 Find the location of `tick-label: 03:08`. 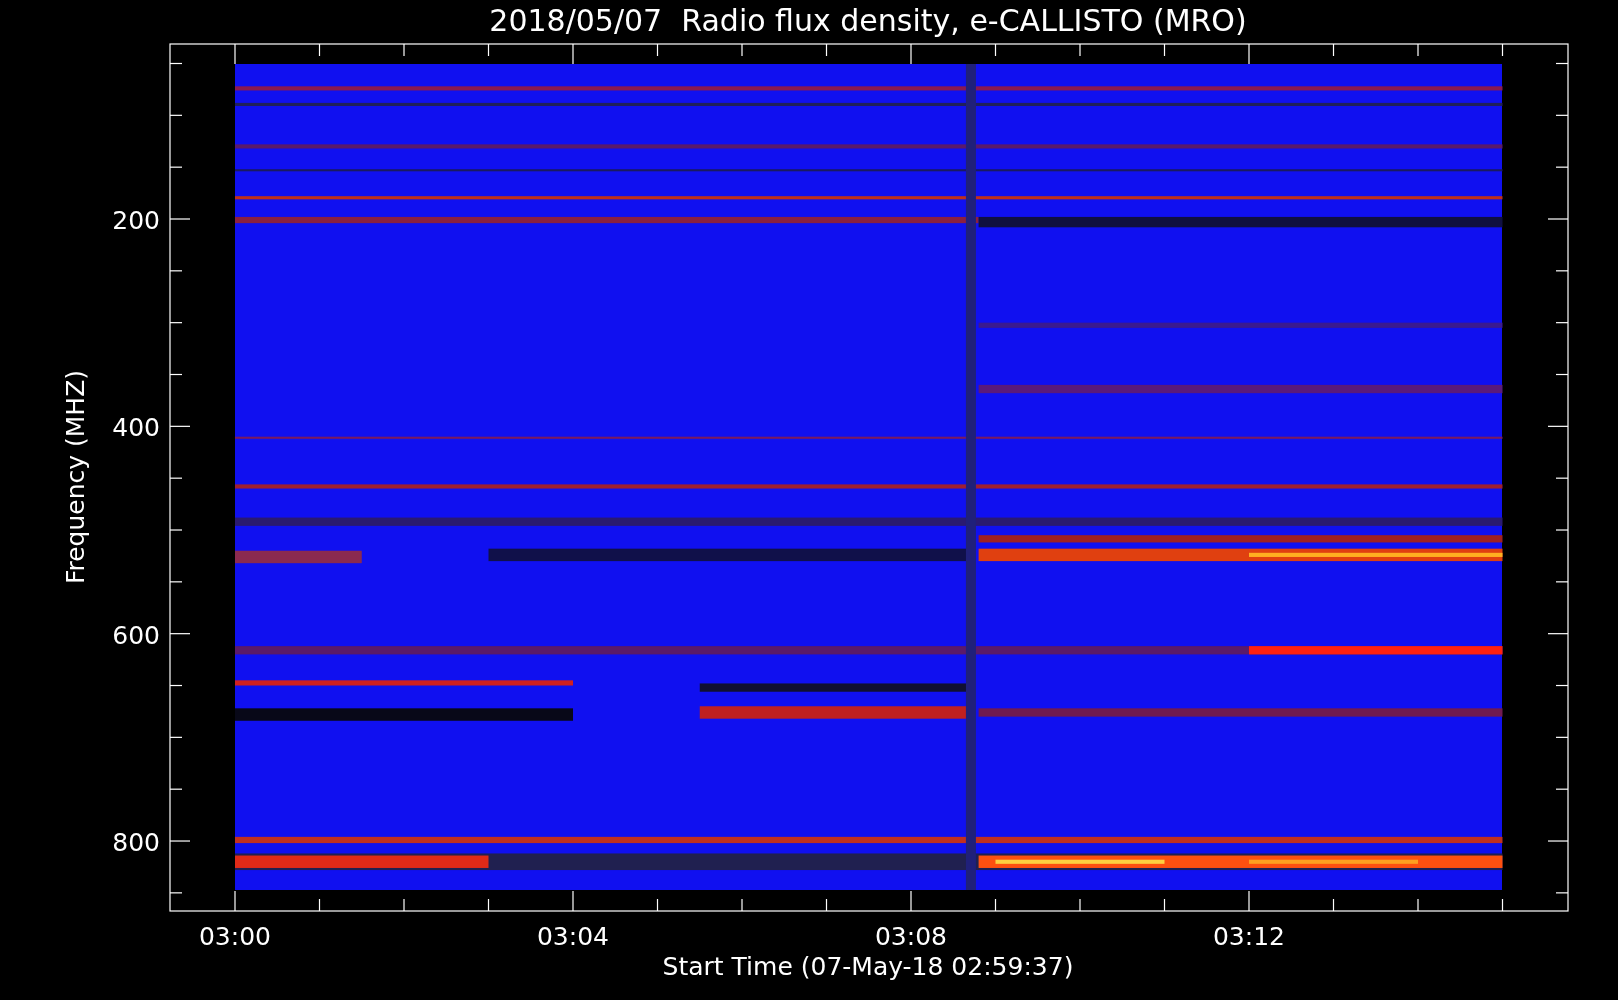

tick-label: 03:08 is located at coordinates (911, 936).